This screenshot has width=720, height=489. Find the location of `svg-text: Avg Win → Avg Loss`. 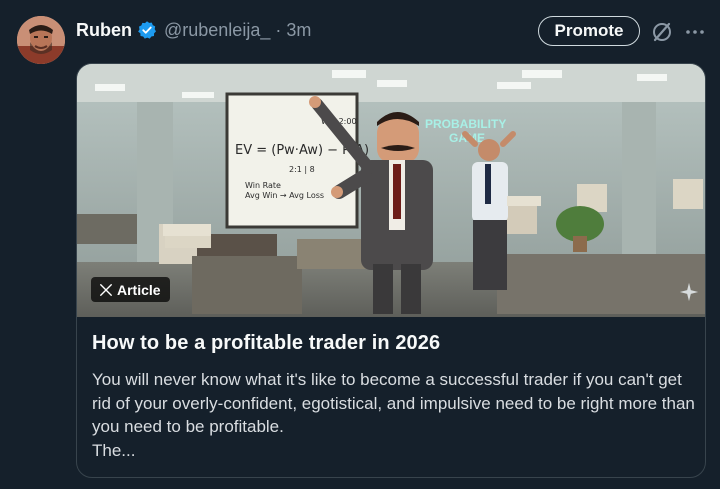

svg-text: Avg Win → Avg Loss is located at coordinates (284, 195).